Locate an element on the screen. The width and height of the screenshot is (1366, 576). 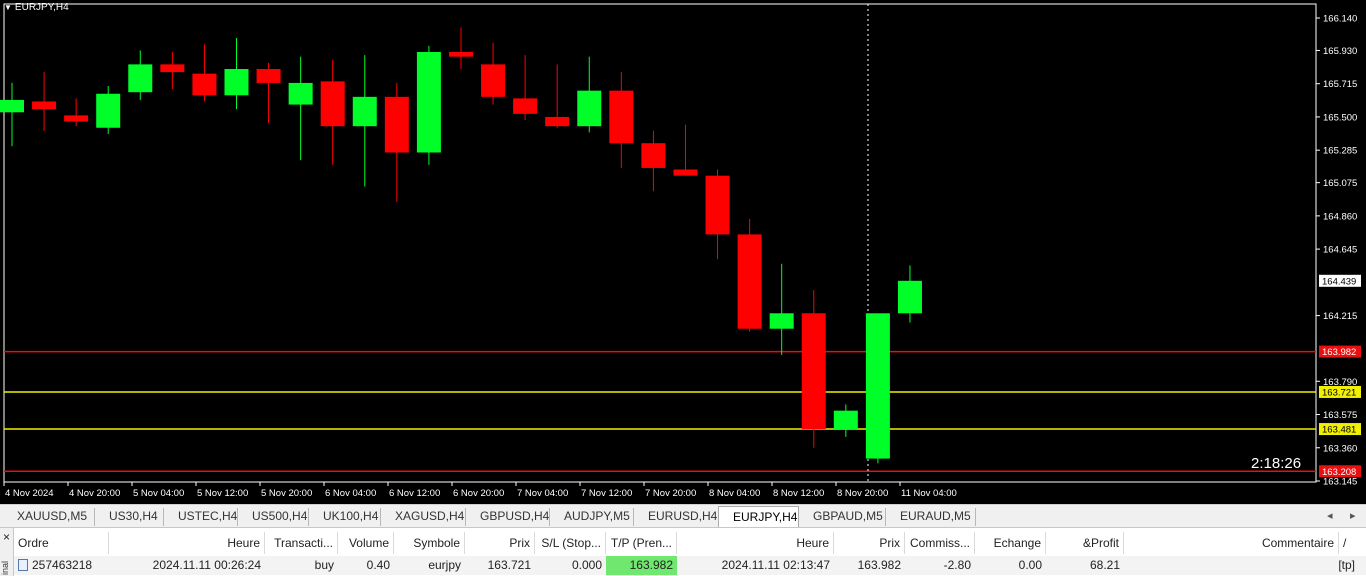
current-price-label: 164.439 is located at coordinates (1339, 281).